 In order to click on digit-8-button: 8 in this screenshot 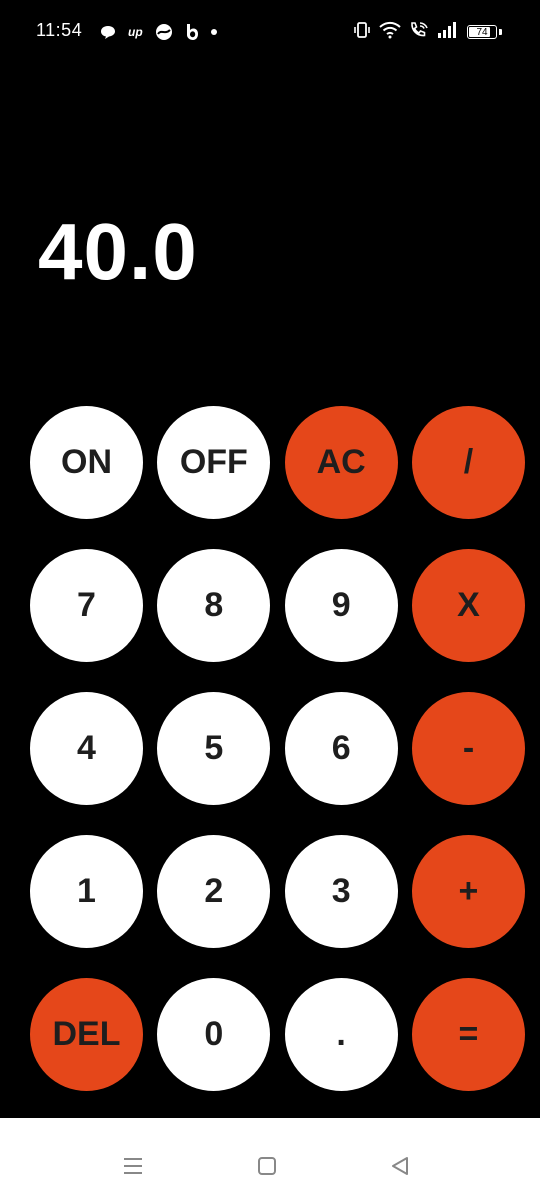, I will do `click(214, 605)`.